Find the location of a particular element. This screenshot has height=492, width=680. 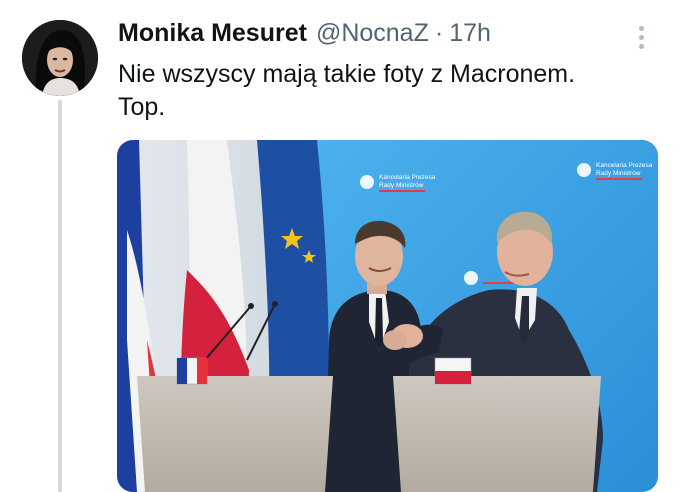

author-name: Monika Mesuret is located at coordinates (212, 33).